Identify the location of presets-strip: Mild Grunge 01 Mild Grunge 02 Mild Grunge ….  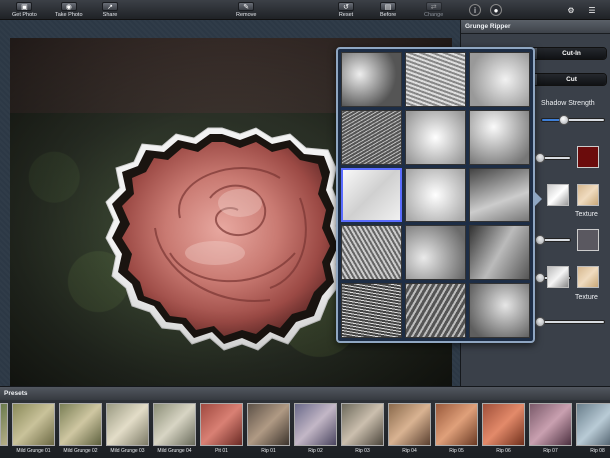
(305, 429).